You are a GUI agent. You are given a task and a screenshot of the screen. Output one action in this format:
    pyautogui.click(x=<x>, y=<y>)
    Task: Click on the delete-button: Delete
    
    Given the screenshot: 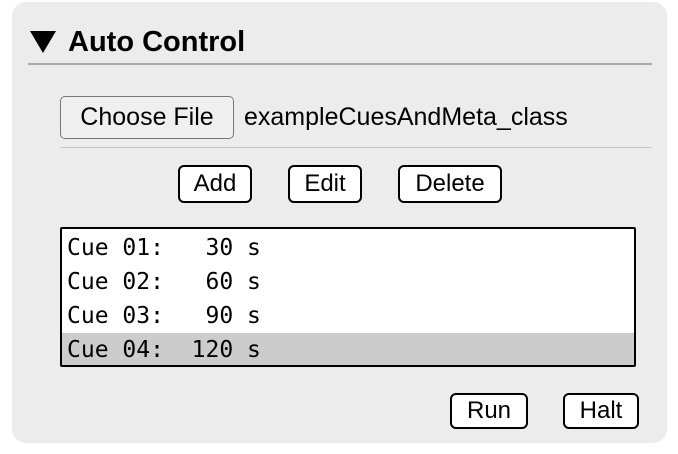 What is the action you would take?
    pyautogui.click(x=450, y=184)
    